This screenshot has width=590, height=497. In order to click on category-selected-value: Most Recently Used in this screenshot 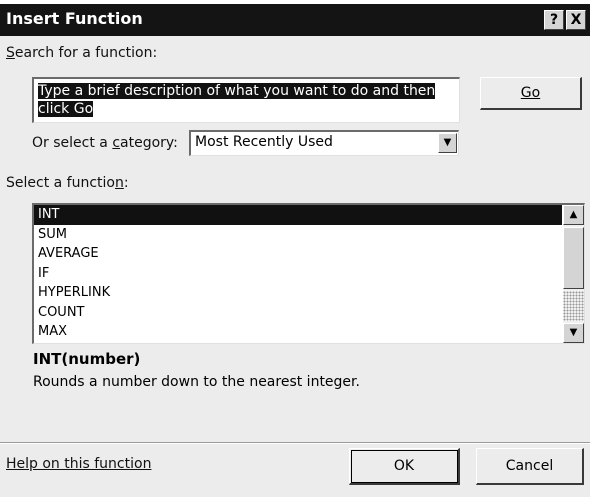, I will do `click(264, 142)`.